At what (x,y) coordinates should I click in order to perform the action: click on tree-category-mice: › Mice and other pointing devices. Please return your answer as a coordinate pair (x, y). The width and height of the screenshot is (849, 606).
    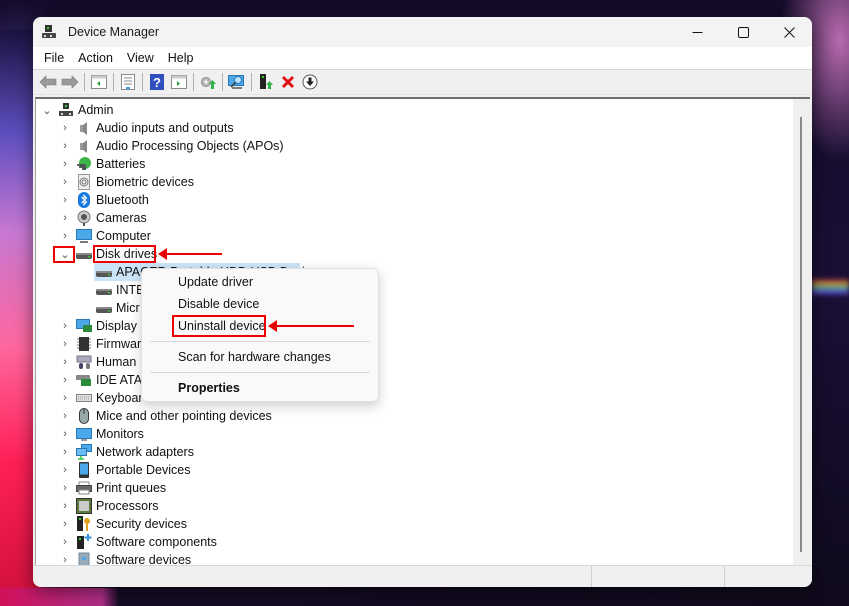
    Looking at the image, I should click on (165, 416).